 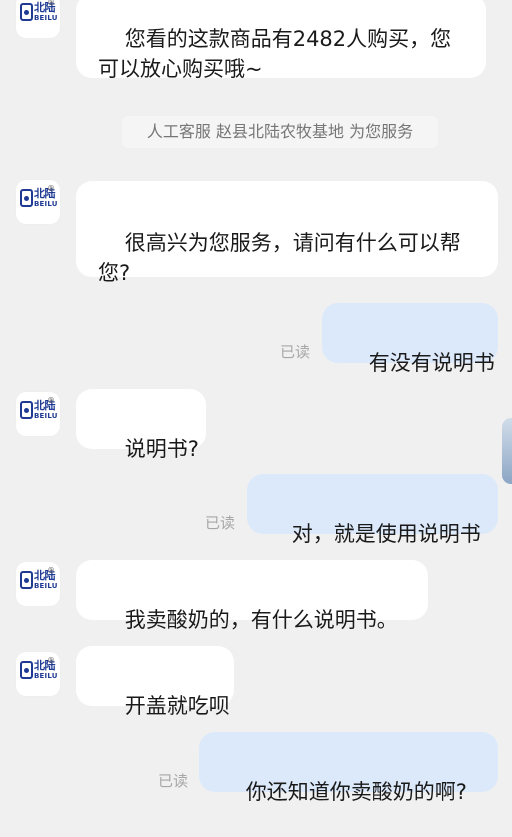 I want to click on message-text: 开盖就吃呗, so click(x=177, y=706).